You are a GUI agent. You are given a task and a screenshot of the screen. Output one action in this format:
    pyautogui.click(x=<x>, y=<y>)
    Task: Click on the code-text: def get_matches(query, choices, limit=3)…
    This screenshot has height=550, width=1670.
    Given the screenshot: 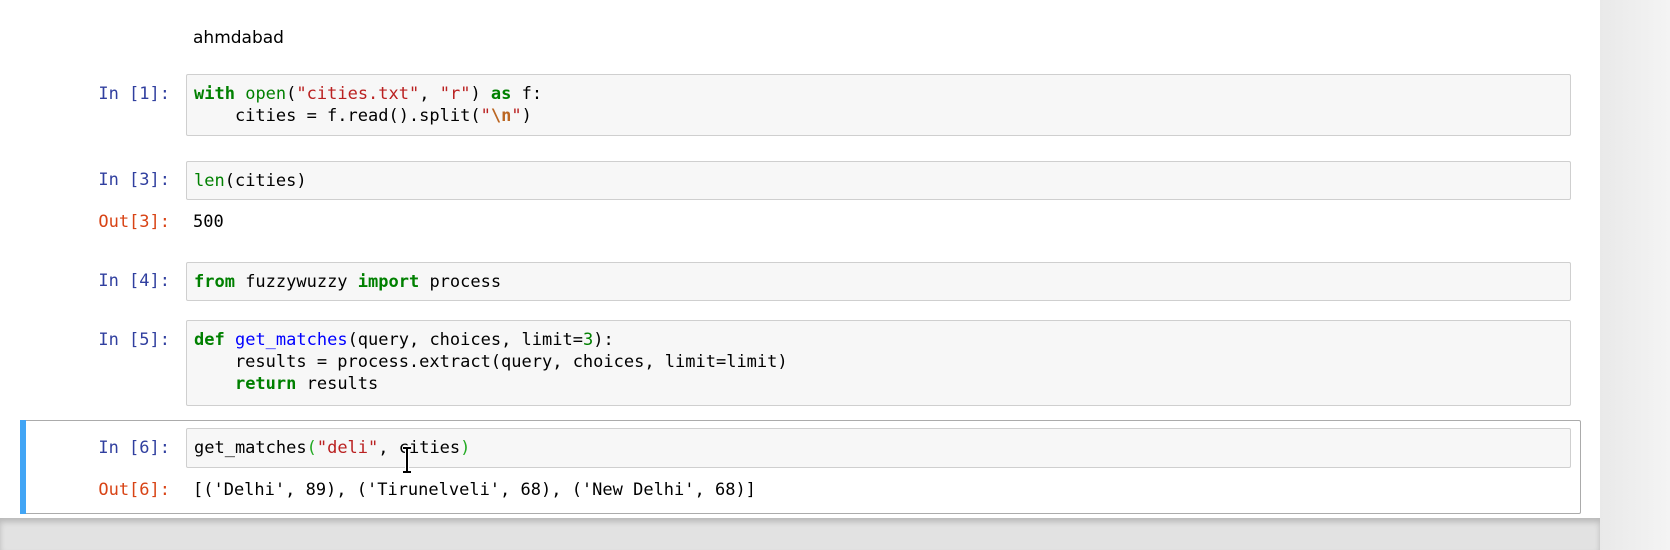 What is the action you would take?
    pyautogui.click(x=491, y=362)
    